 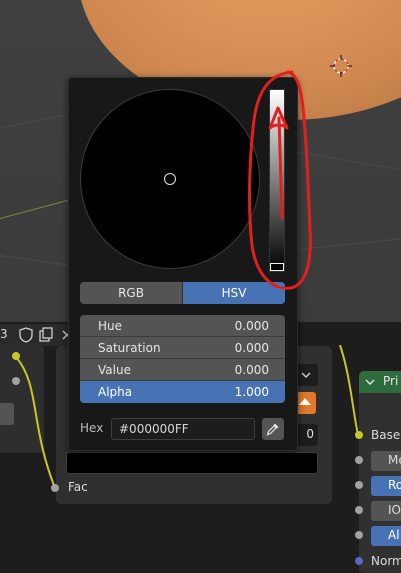 What do you see at coordinates (359, 535) in the screenshot?
I see `alpha-socket` at bounding box center [359, 535].